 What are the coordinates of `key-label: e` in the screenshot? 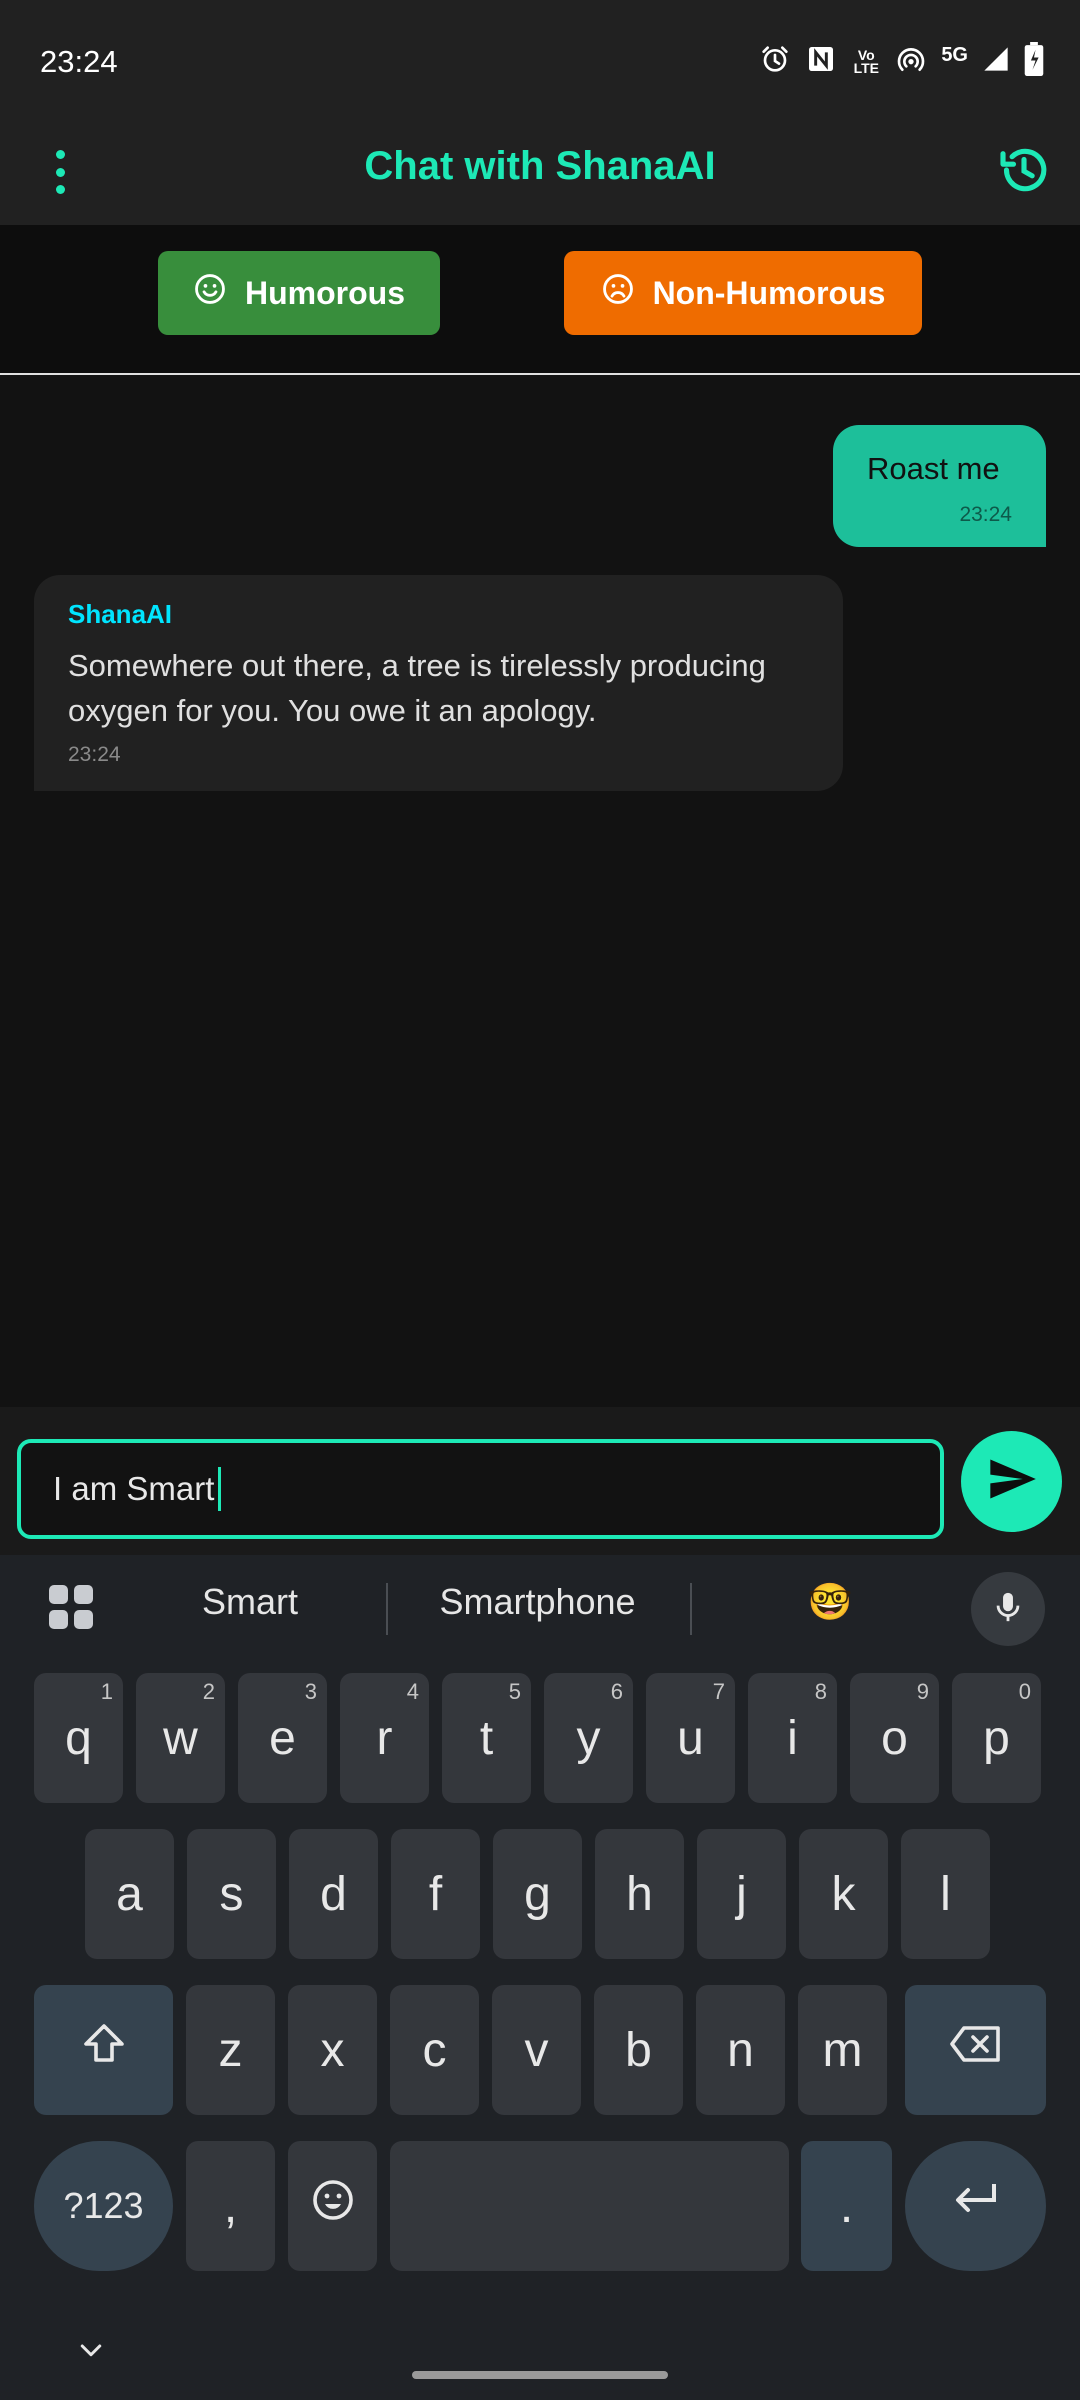 It's located at (282, 1738).